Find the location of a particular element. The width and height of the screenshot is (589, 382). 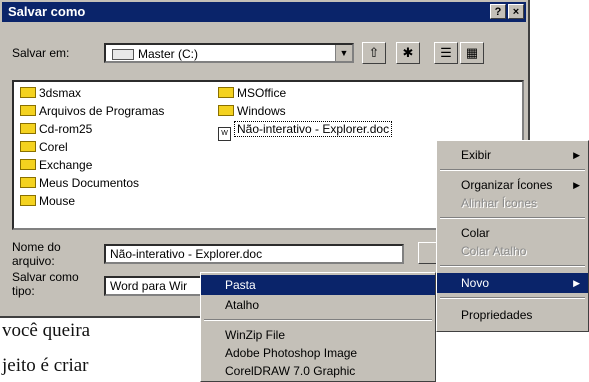

folder-item: Corel is located at coordinates (44, 147).